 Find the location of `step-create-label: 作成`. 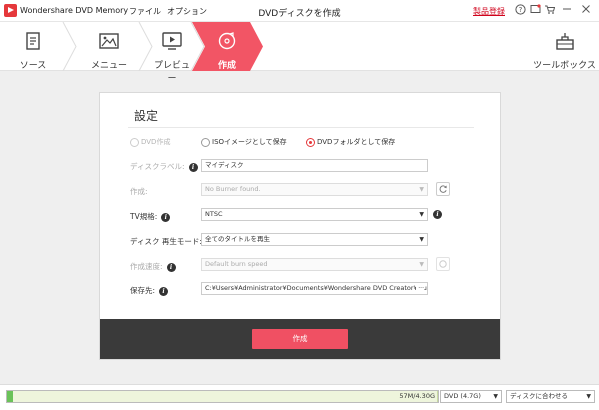

step-create-label: 作成 is located at coordinates (226, 66).